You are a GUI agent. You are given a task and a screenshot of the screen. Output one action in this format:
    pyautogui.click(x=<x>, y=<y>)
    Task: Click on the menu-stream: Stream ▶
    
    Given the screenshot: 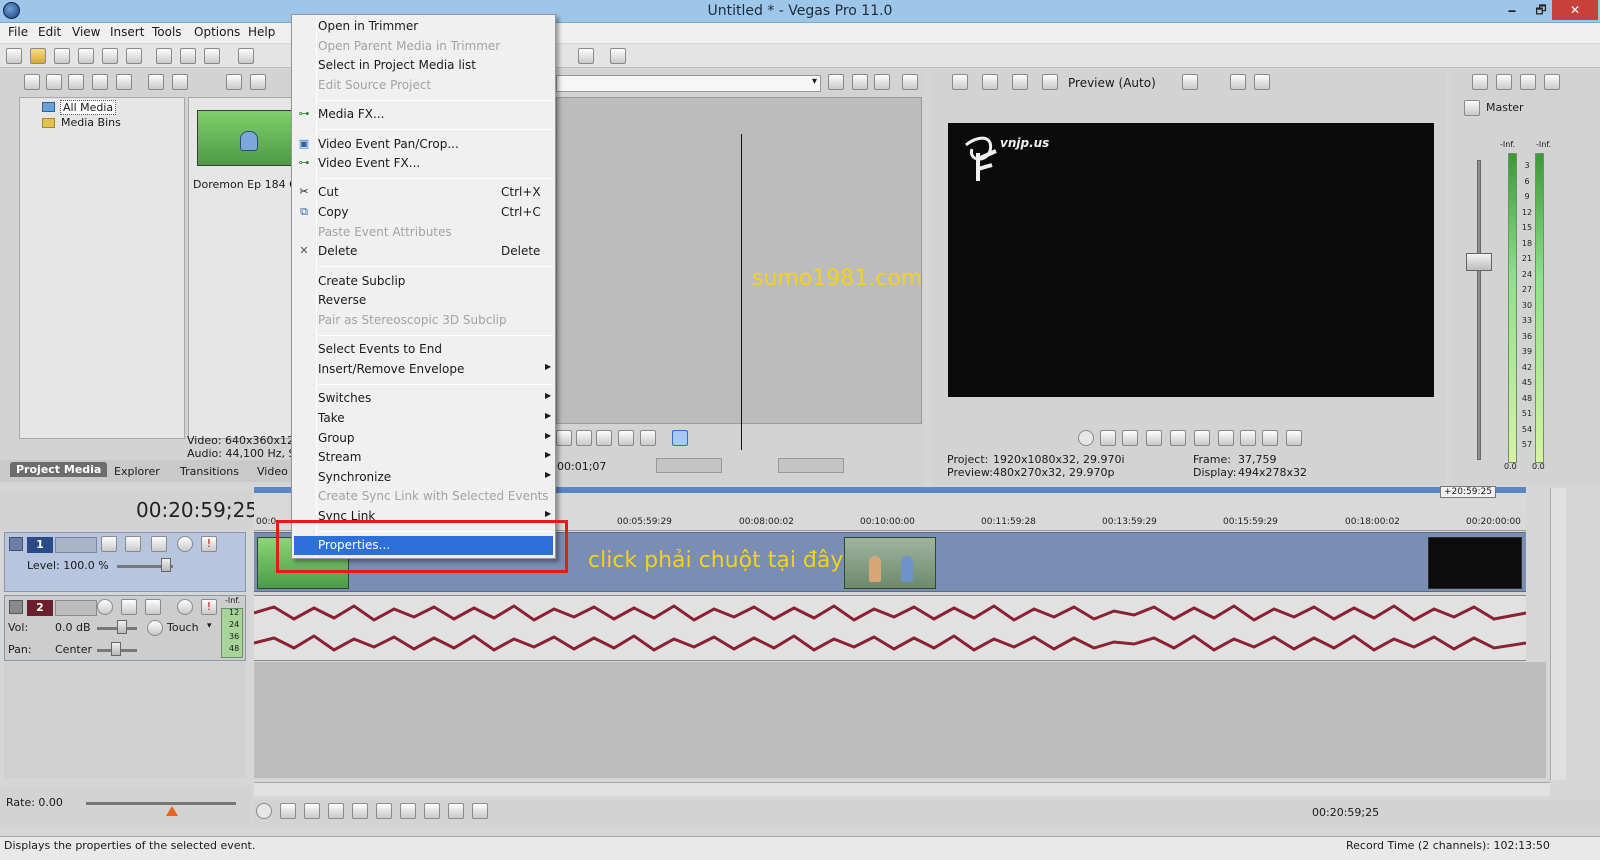 What is the action you would take?
    pyautogui.click(x=423, y=457)
    